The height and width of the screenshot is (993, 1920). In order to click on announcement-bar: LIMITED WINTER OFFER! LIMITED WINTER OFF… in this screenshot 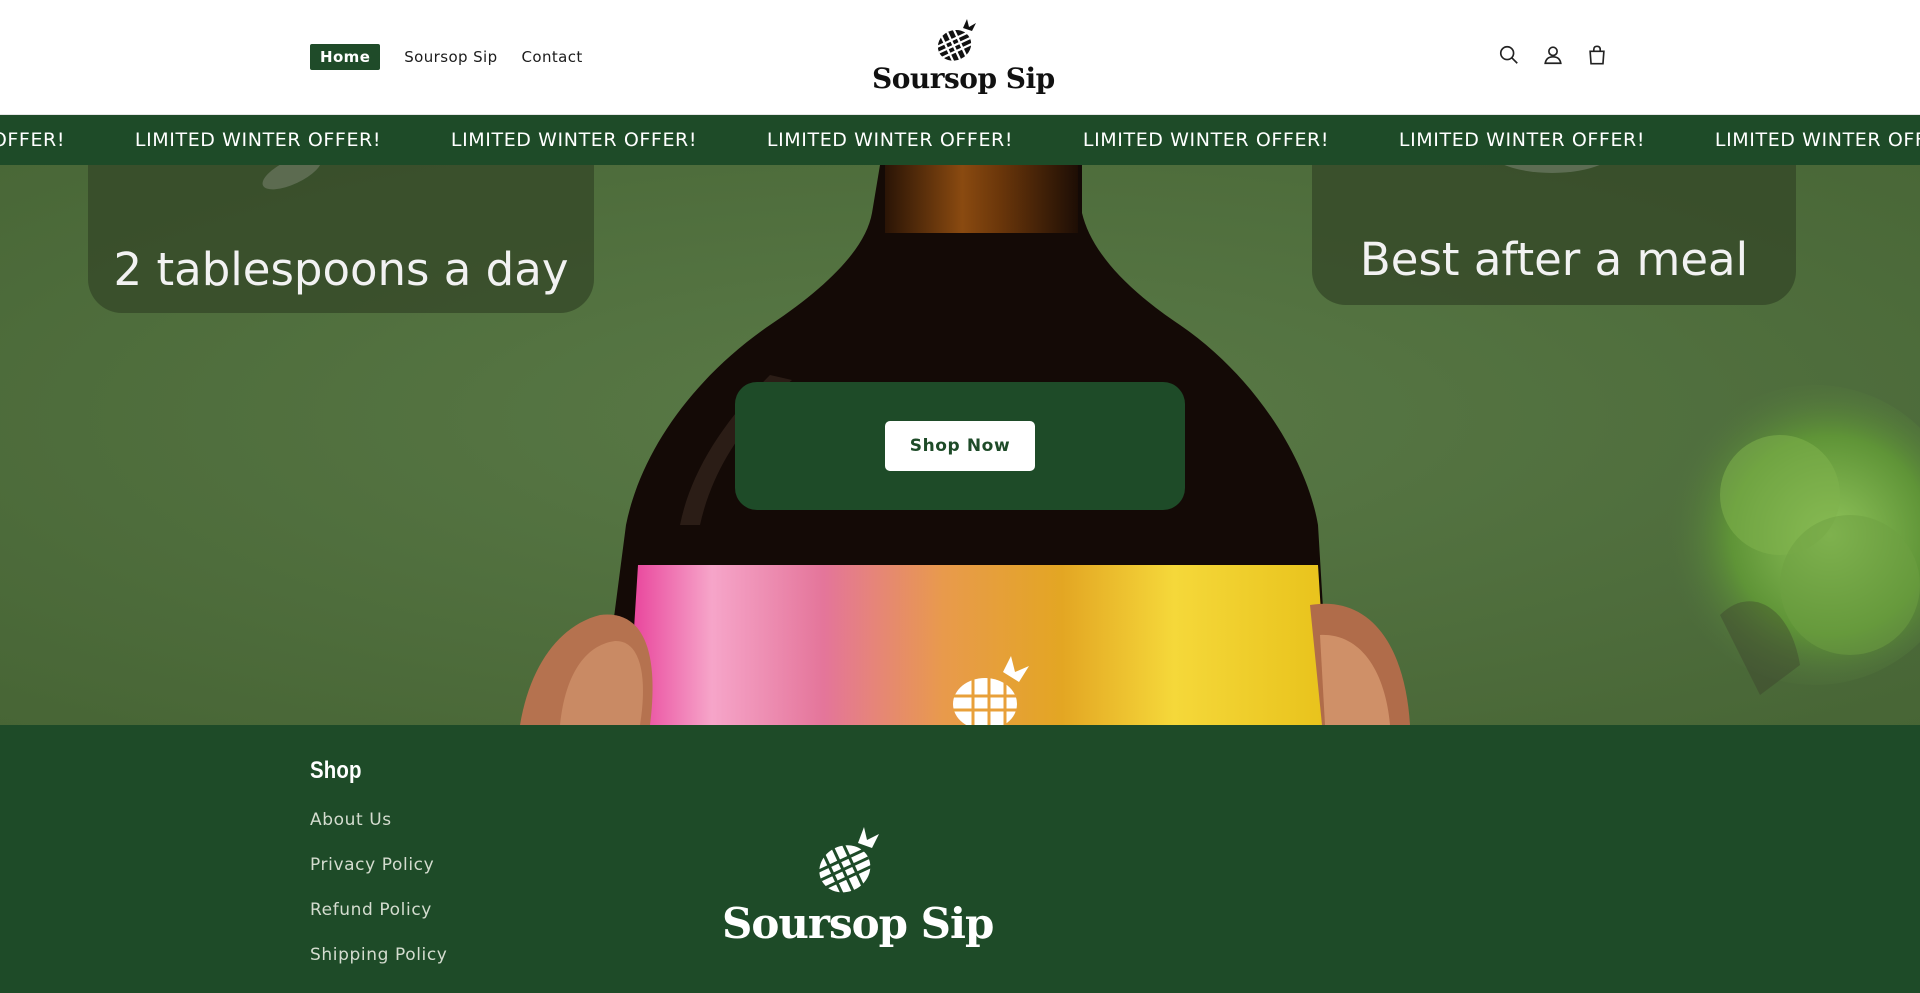, I will do `click(960, 140)`.